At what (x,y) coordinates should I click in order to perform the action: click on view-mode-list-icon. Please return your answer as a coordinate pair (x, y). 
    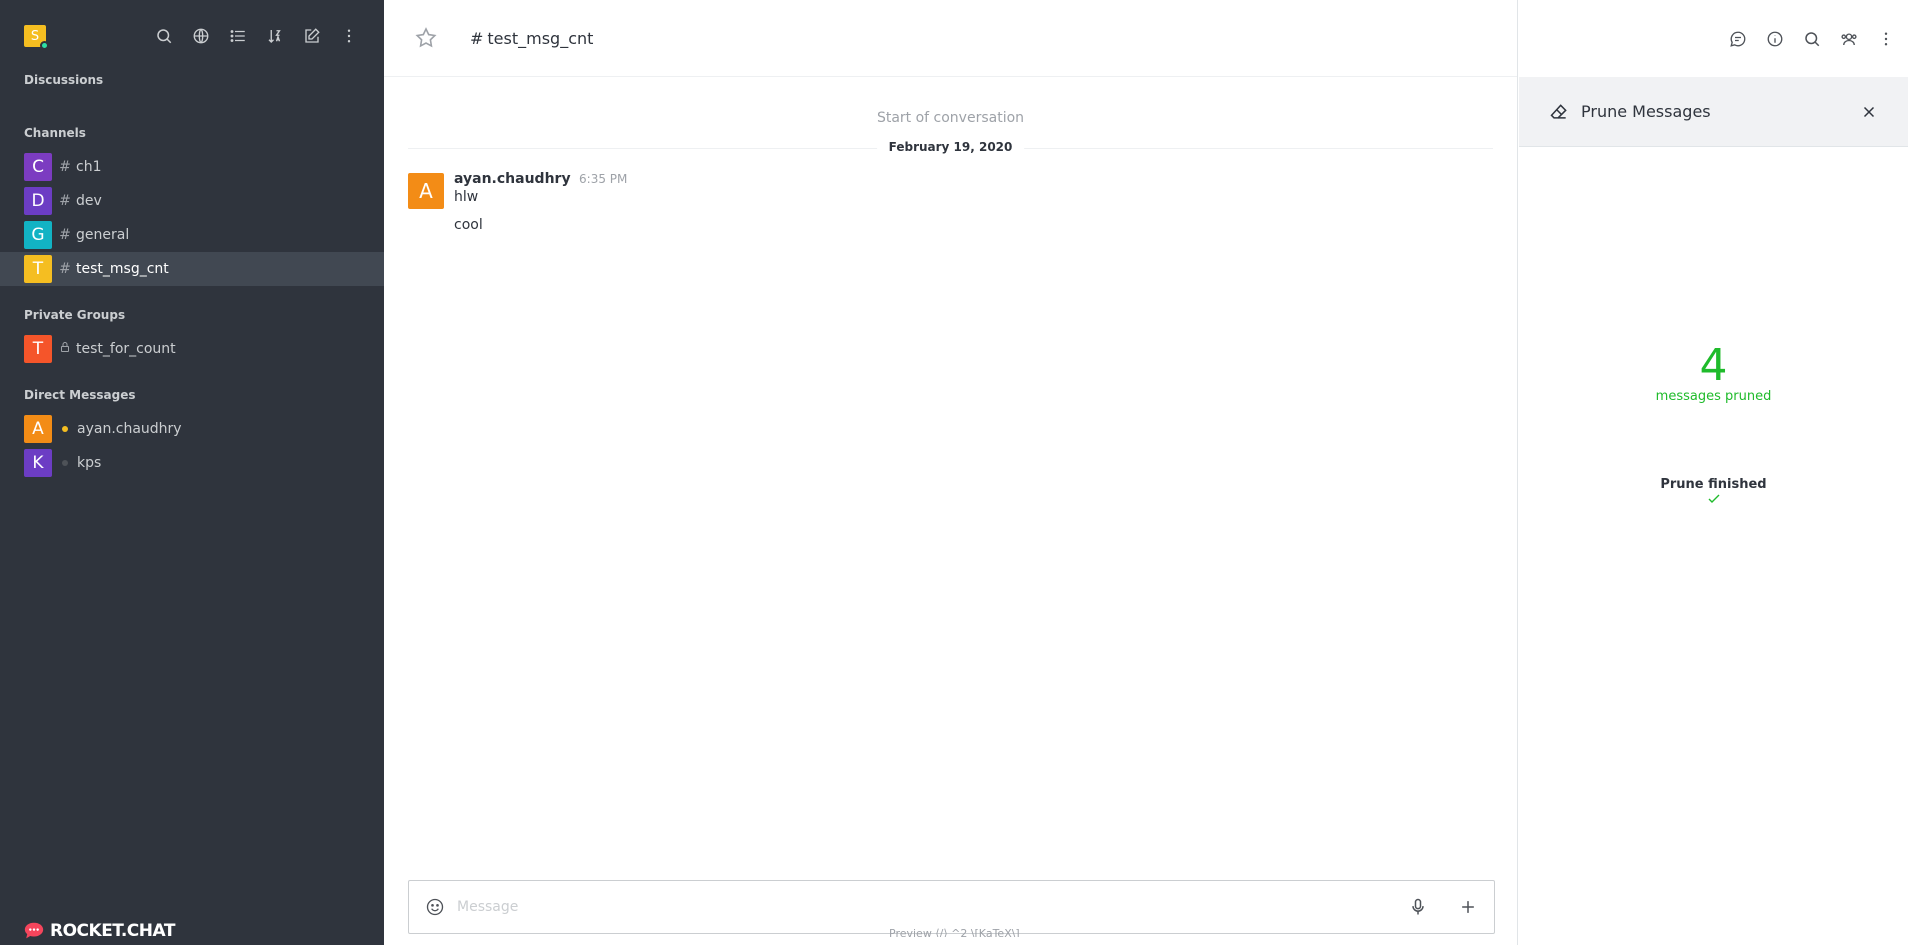
    Looking at the image, I should click on (237, 36).